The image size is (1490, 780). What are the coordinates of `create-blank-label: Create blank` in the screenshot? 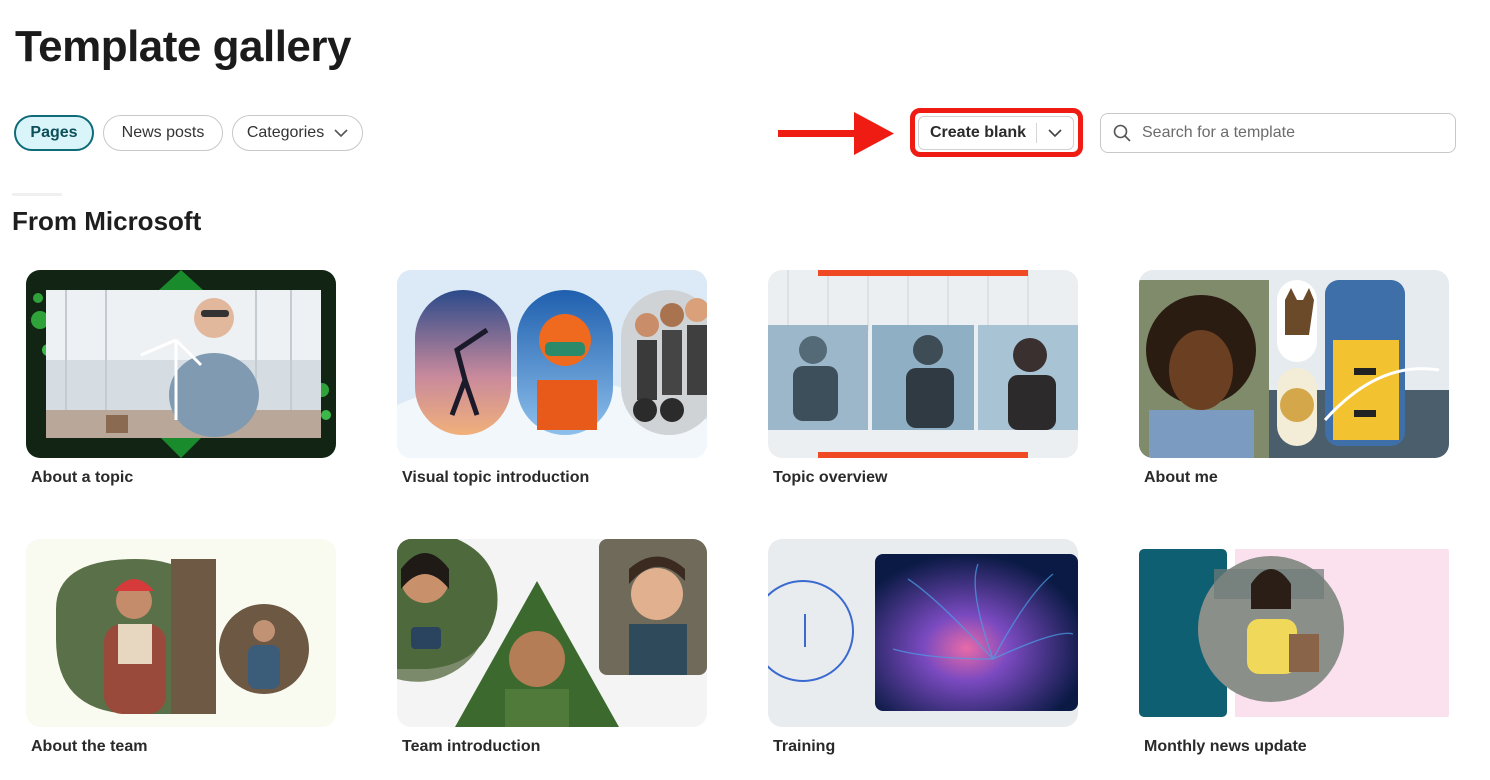 It's located at (978, 132).